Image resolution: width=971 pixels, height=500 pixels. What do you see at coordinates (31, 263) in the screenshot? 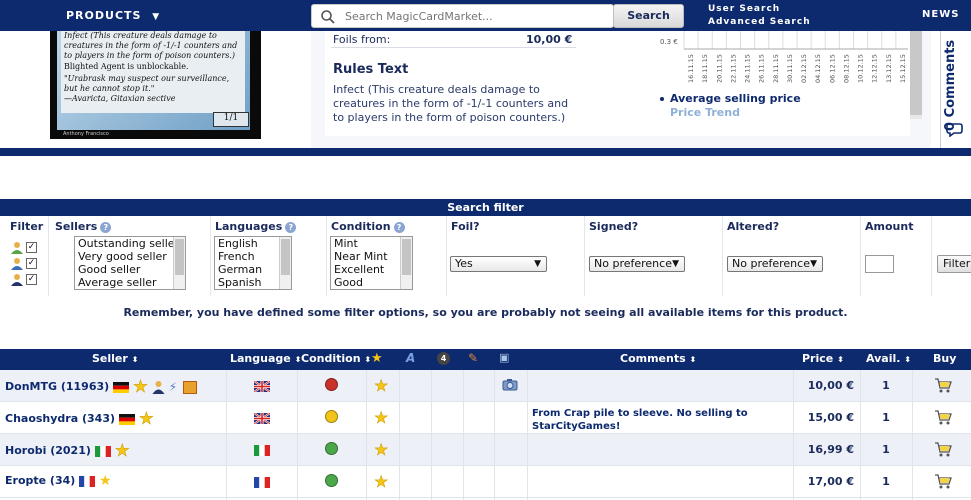
I see `professional-user-checkbox: ✓` at bounding box center [31, 263].